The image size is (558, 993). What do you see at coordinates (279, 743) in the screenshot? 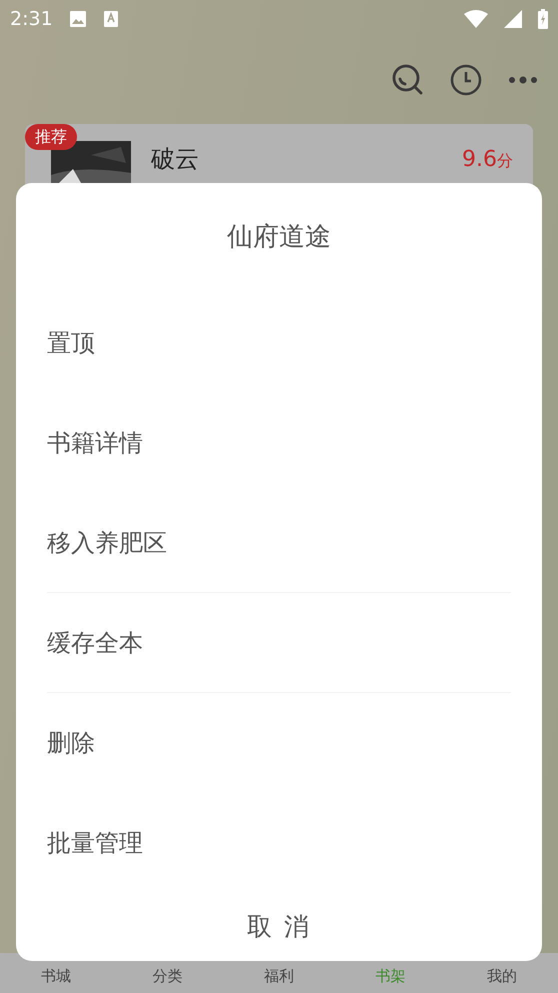
I see `menu-item: 删除` at bounding box center [279, 743].